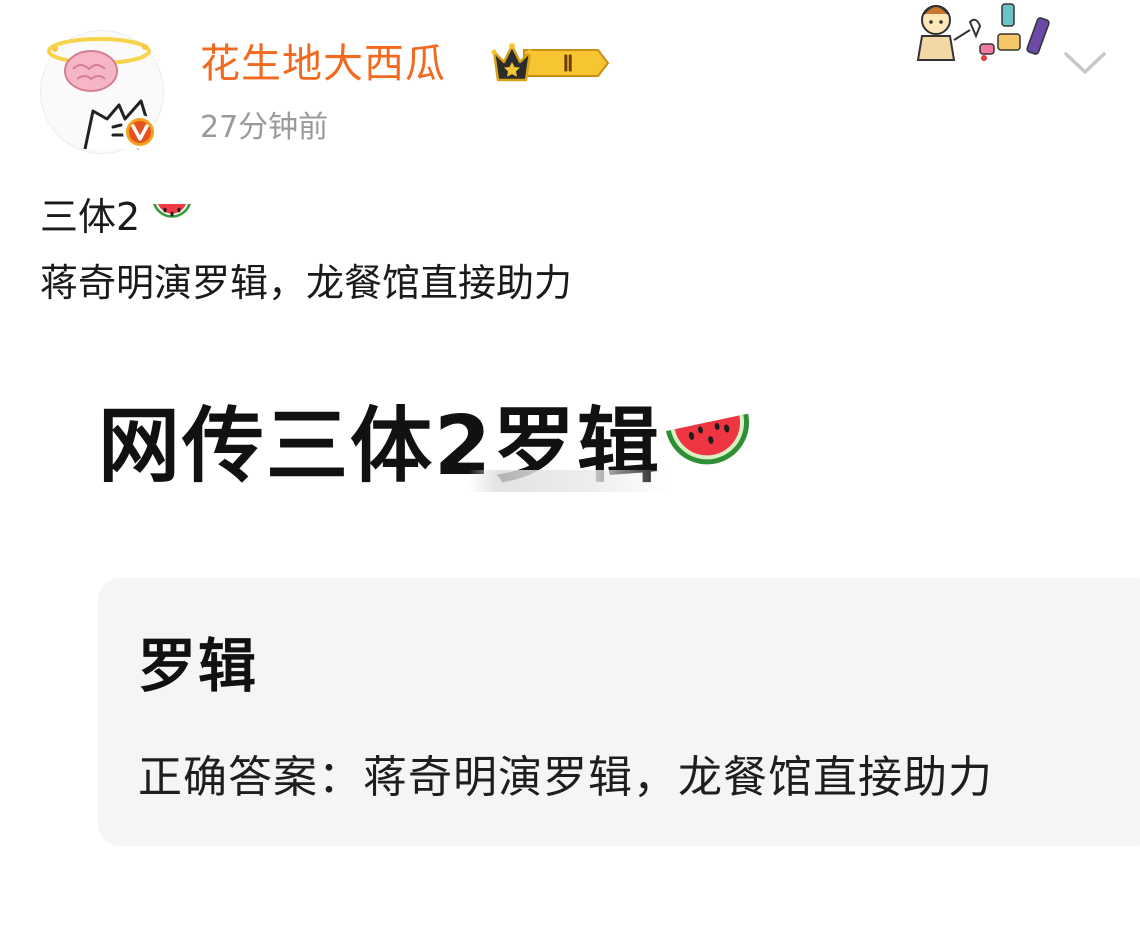 The width and height of the screenshot is (1140, 950). I want to click on card-answer-text: 正确答案：蒋奇明演罗辑，龙餐馆直接助力, so click(565, 777).